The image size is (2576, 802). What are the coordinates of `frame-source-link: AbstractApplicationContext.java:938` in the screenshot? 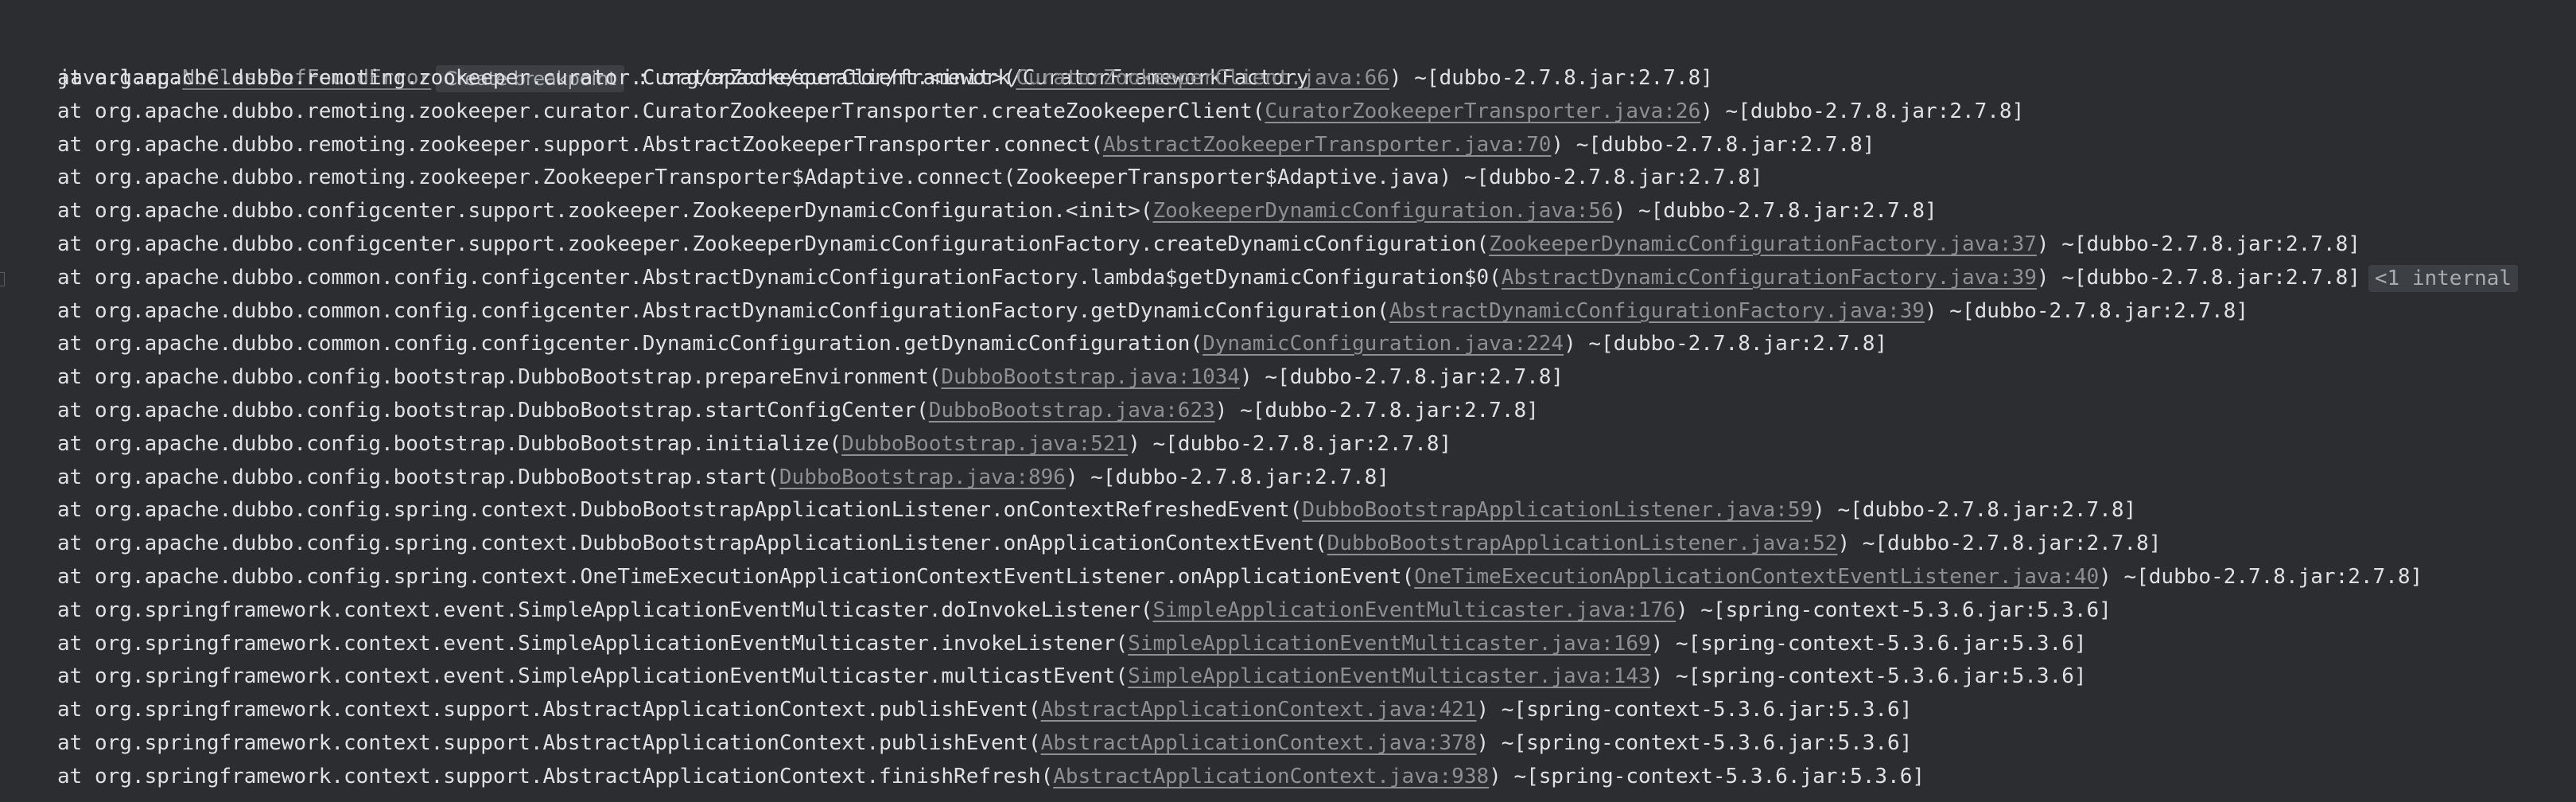 It's located at (1271, 776).